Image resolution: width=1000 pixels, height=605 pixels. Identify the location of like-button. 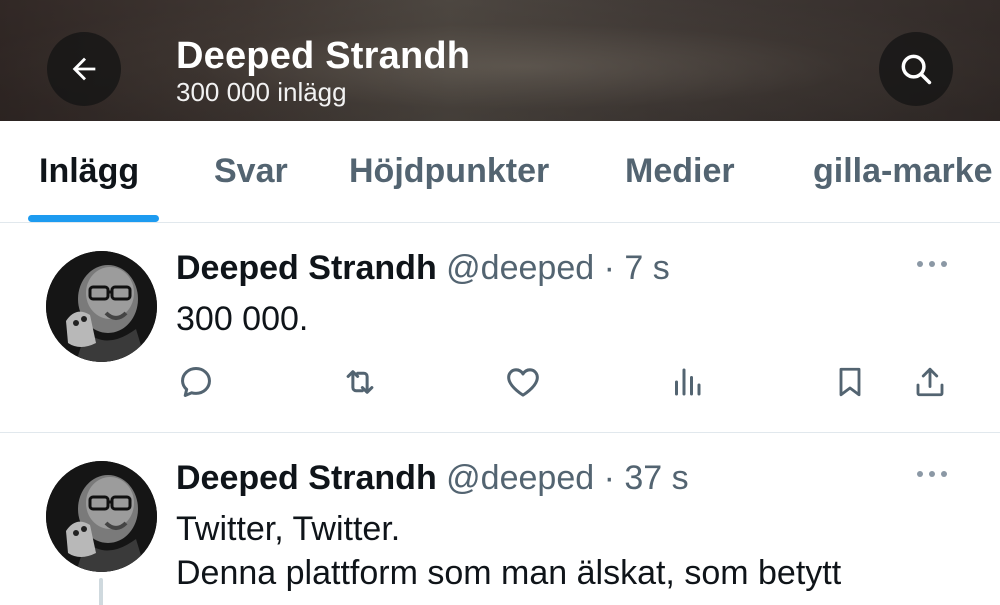
(523, 382).